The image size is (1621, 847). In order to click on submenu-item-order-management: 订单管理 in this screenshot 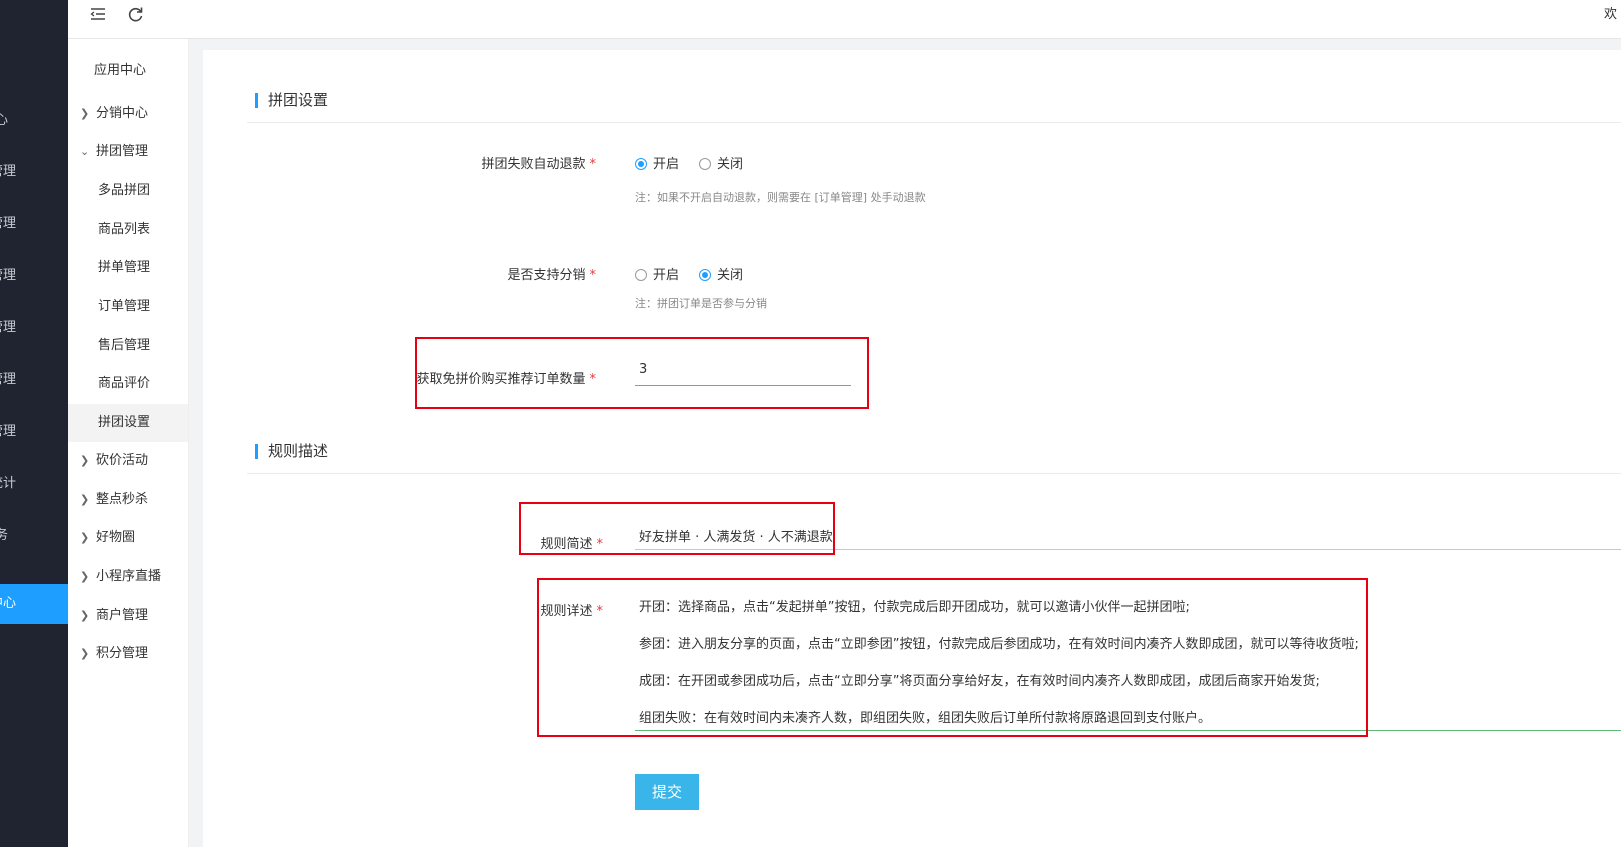, I will do `click(128, 307)`.